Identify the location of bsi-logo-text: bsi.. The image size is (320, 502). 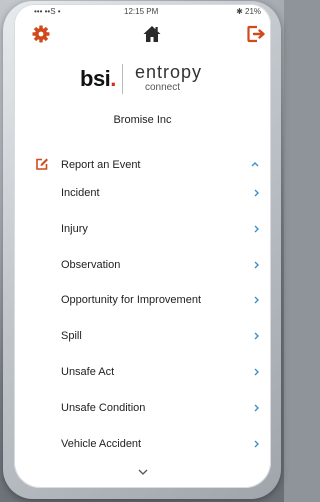
(98, 78).